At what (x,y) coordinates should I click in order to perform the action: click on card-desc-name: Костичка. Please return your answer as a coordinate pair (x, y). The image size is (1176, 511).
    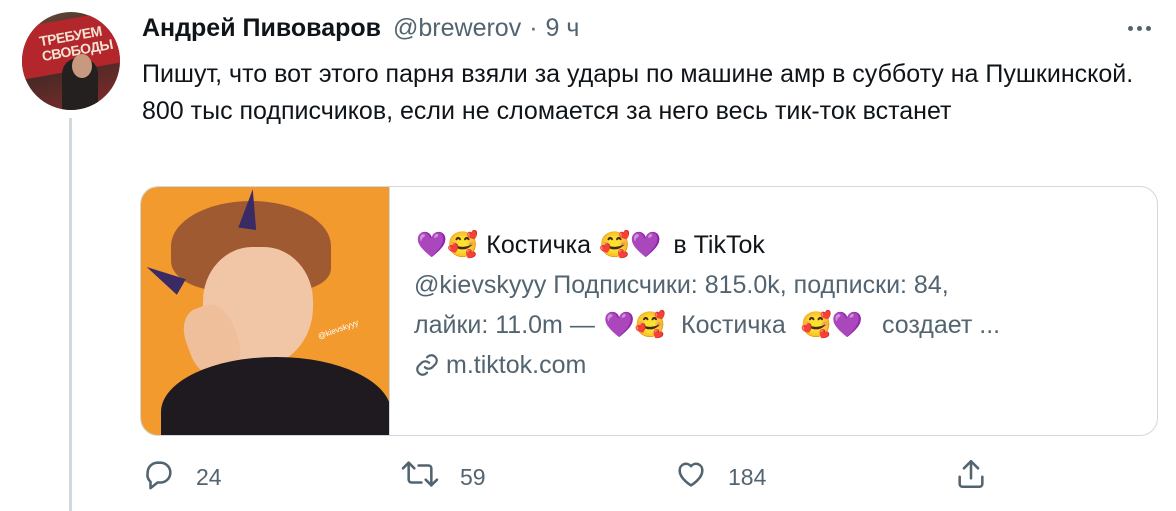
    Looking at the image, I should click on (733, 325).